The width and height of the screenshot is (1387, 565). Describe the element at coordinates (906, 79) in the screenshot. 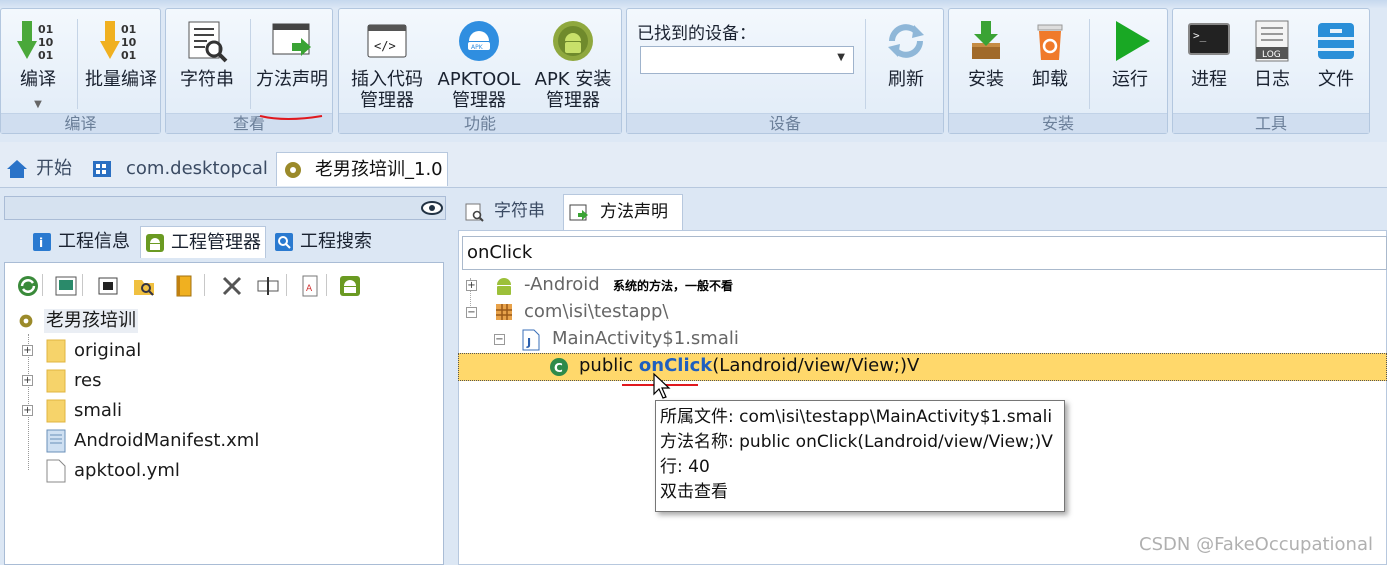

I see `refresh-label: 刷新` at that location.